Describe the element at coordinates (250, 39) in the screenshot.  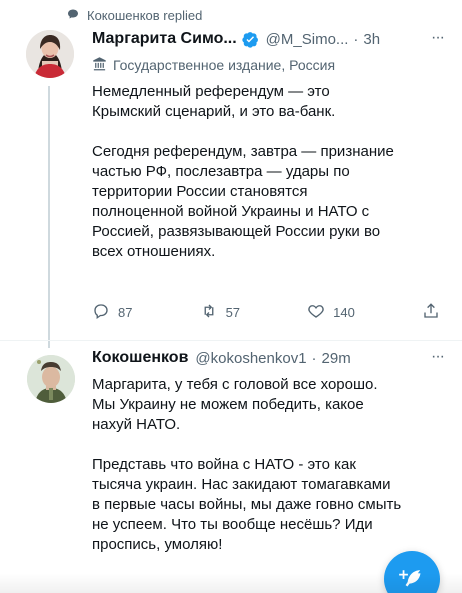
I see `verified-badge-icon` at that location.